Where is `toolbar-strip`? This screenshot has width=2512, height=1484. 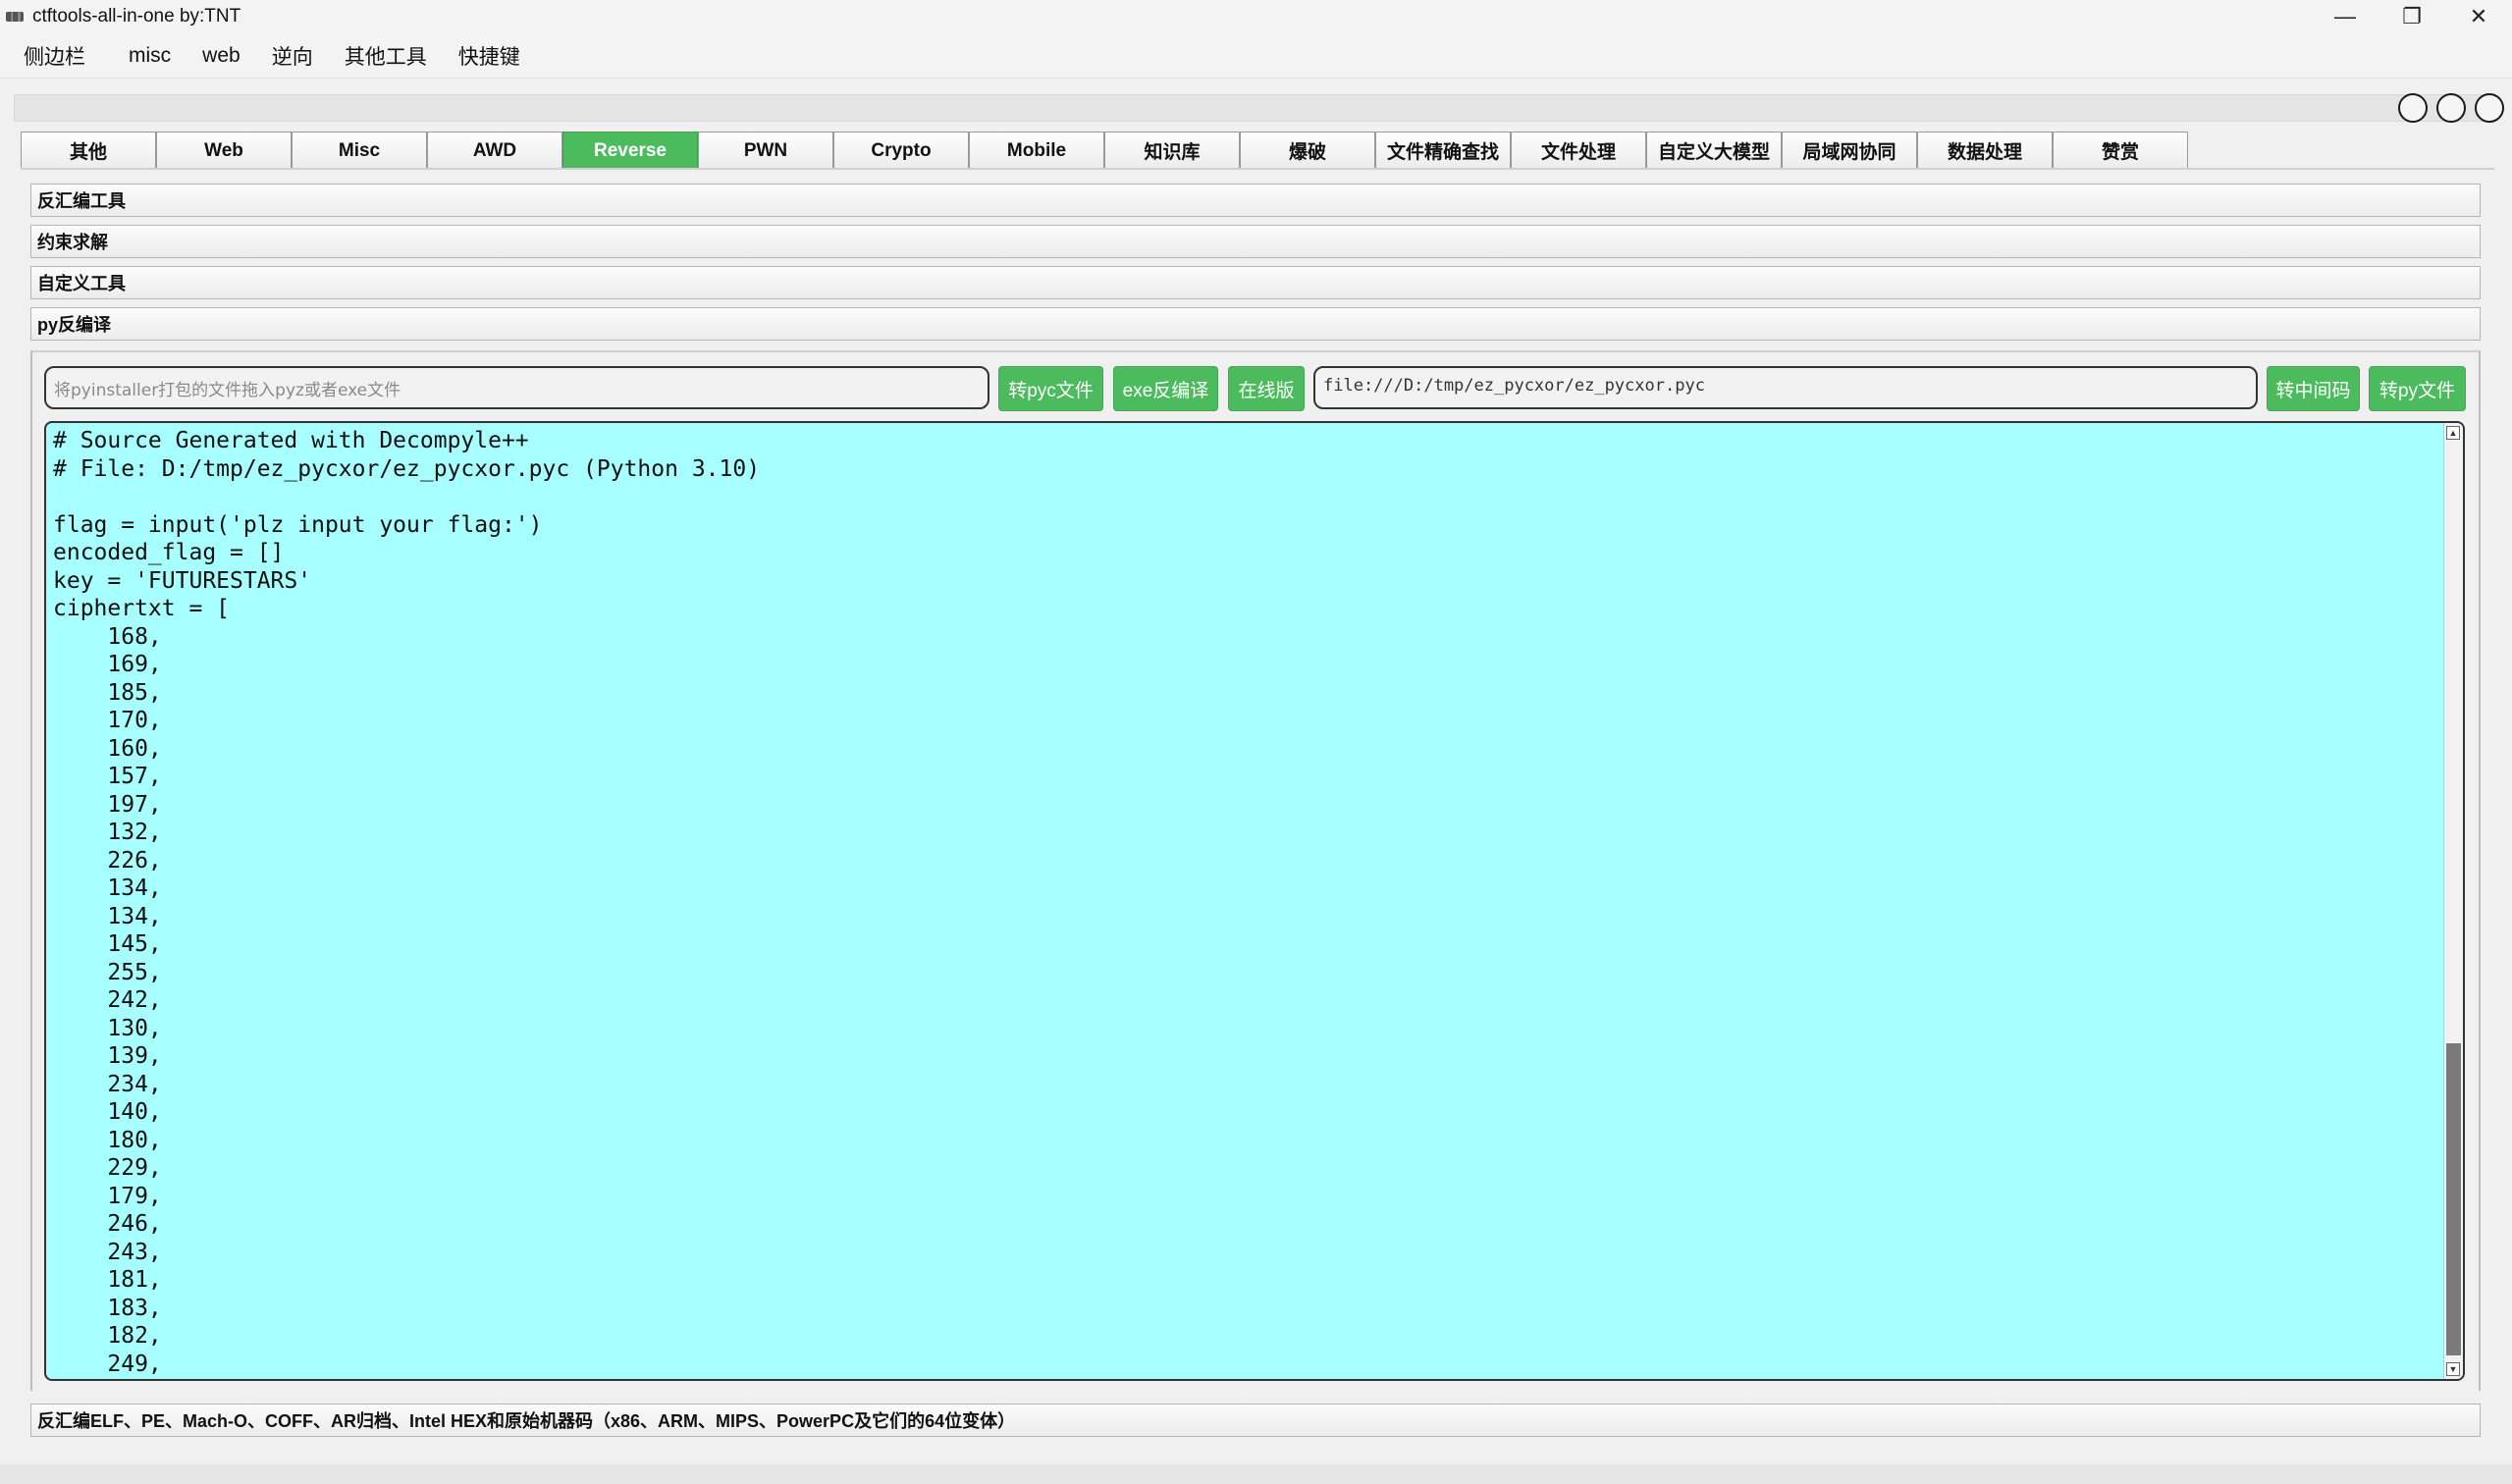 toolbar-strip is located at coordinates (1253, 108).